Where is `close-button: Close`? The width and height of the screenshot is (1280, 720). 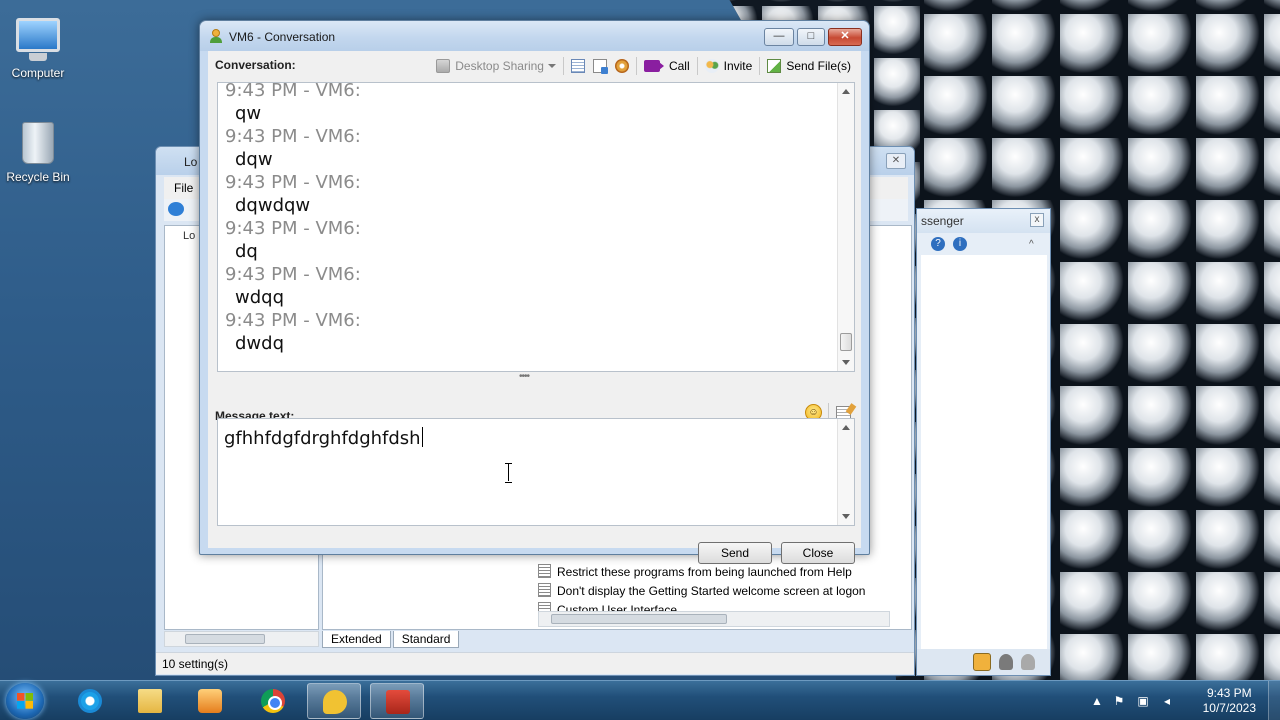
close-button: Close is located at coordinates (818, 553).